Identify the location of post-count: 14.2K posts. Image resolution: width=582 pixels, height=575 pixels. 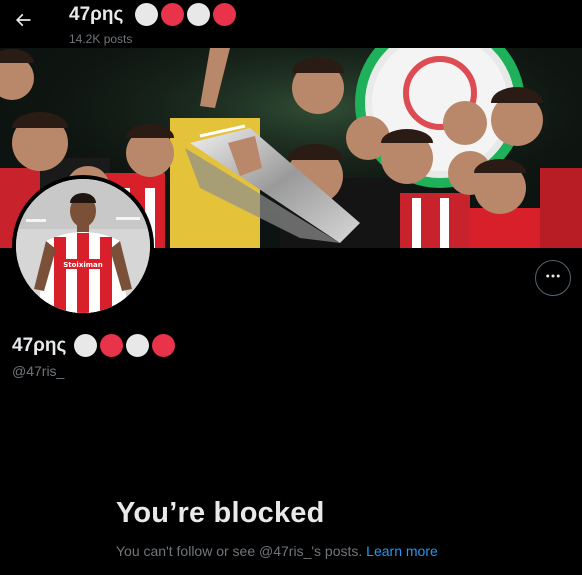
(101, 39).